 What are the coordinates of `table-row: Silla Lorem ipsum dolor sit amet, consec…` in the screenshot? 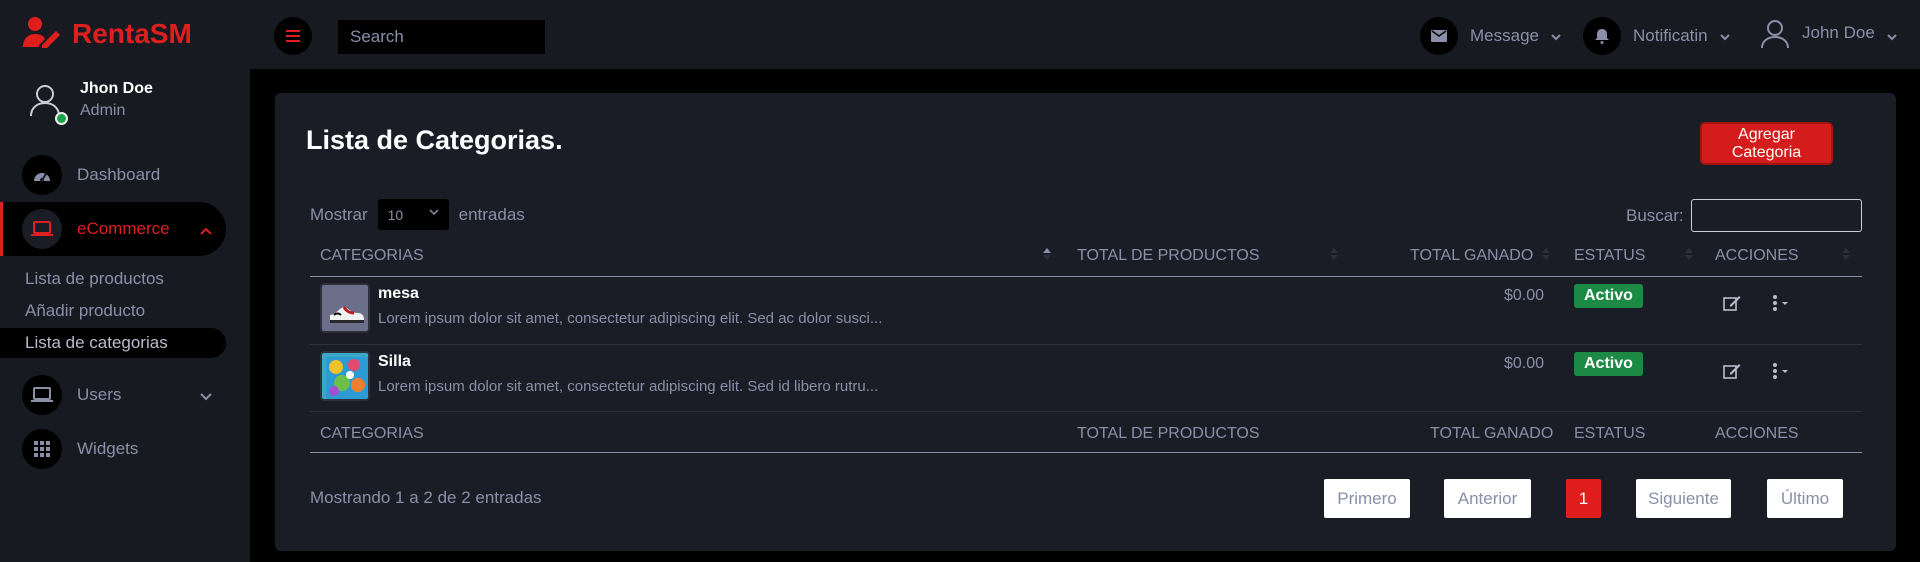 It's located at (1086, 378).